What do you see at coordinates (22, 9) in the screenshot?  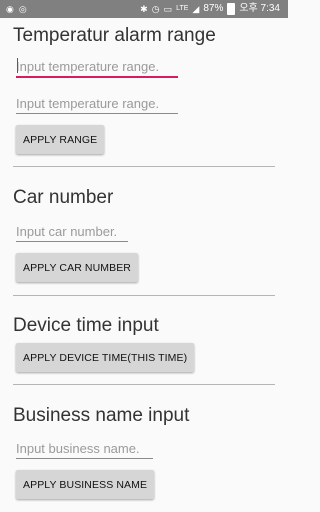 I see `sync-notification-icon: ◎` at bounding box center [22, 9].